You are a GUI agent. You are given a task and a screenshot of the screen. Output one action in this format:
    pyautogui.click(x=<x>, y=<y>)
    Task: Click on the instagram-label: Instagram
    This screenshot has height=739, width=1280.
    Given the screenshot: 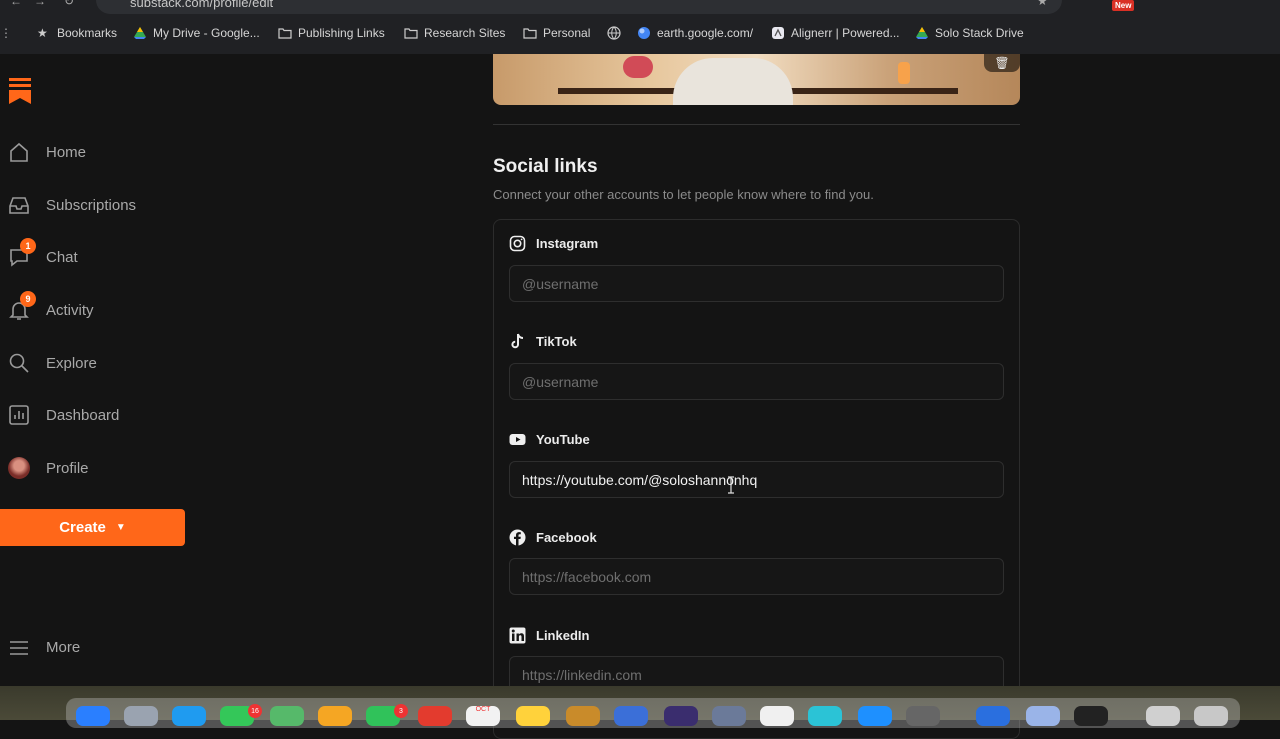 What is the action you would take?
    pyautogui.click(x=553, y=243)
    